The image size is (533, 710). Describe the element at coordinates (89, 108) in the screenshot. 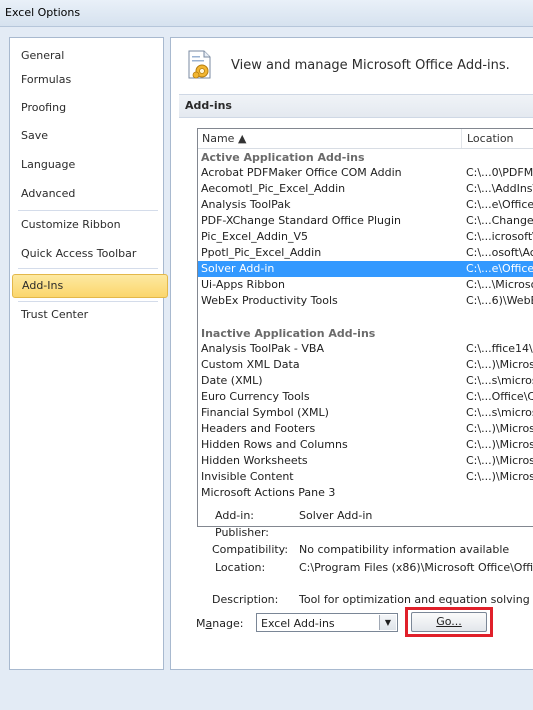

I see `nav-item-proofing: Proofing` at that location.